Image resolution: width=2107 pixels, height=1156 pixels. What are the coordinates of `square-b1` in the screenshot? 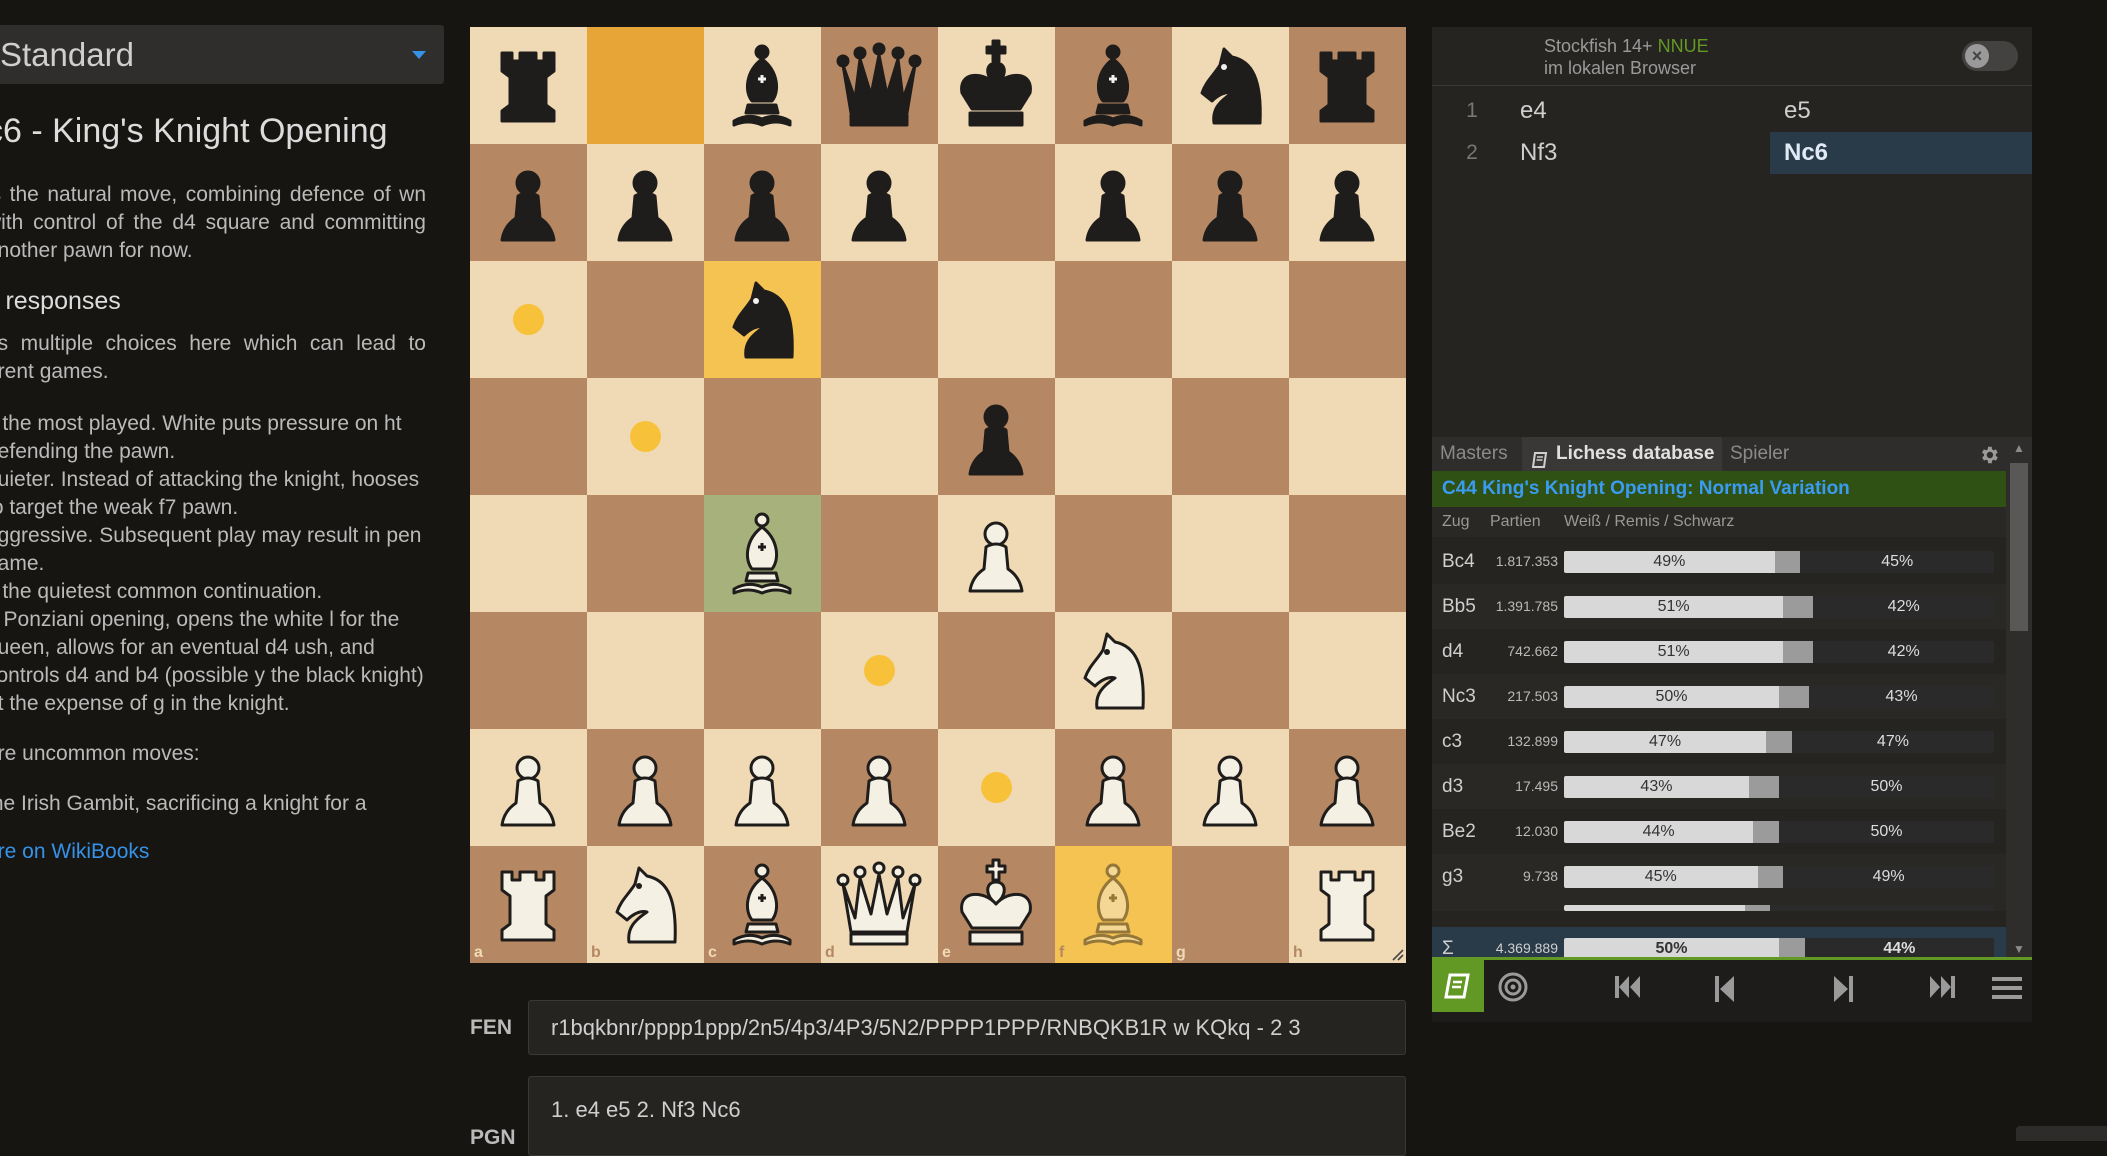 It's located at (645, 904).